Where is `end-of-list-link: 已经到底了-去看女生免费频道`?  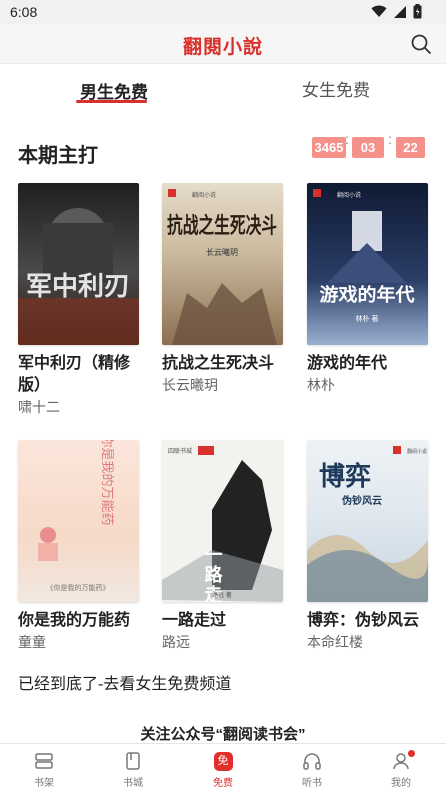 end-of-list-link: 已经到底了-去看女生免费频道 is located at coordinates (124, 682).